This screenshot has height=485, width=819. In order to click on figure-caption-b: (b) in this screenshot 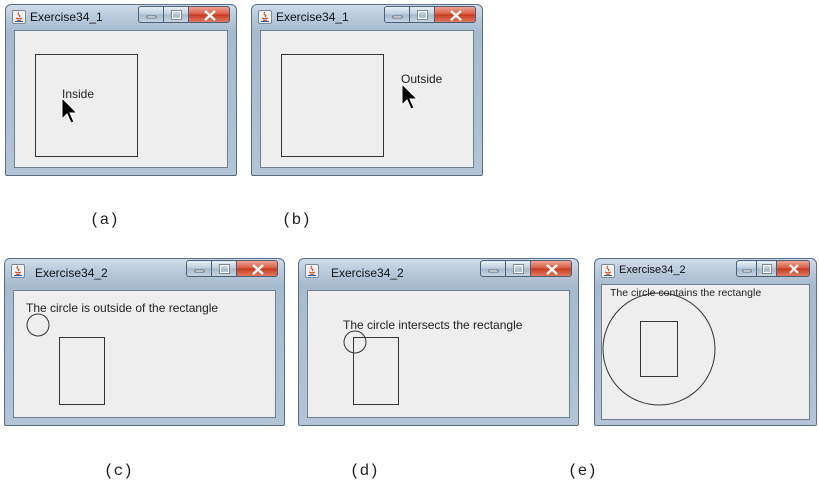, I will do `click(296, 220)`.